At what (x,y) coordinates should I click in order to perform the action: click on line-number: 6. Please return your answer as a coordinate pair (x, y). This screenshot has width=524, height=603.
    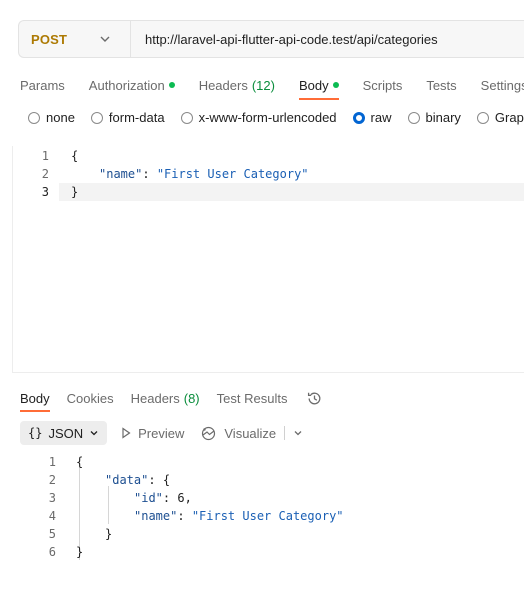
    Looking at the image, I should click on (52, 552).